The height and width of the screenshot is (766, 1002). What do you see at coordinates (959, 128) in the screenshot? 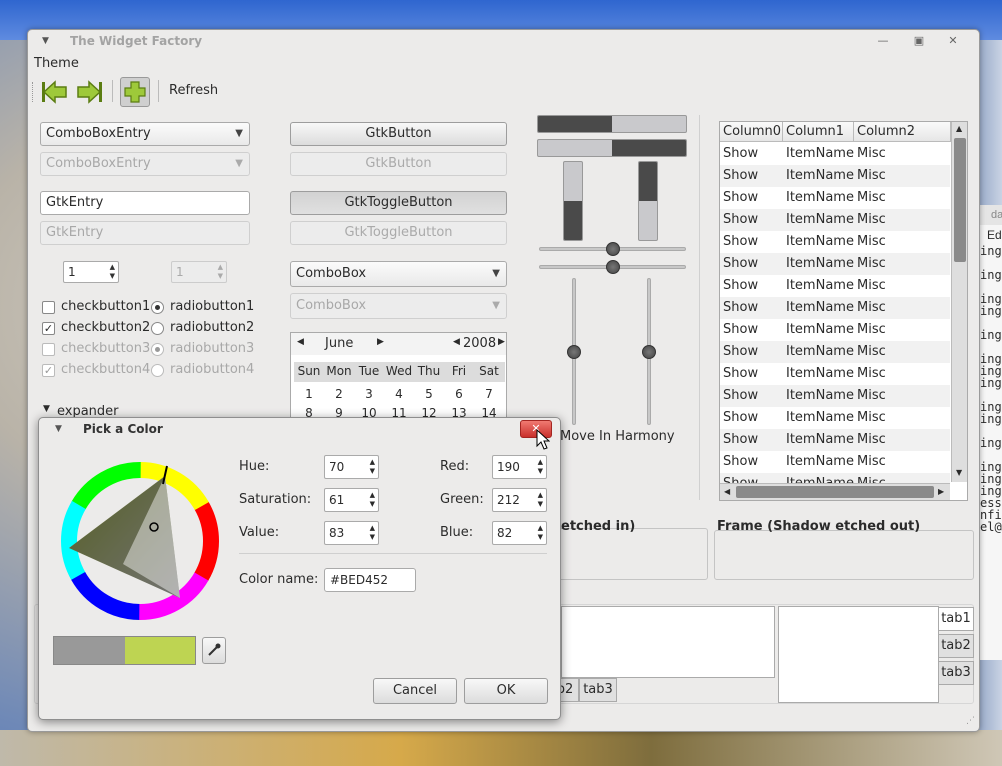
I see `scroll-up-icon: ▲` at bounding box center [959, 128].